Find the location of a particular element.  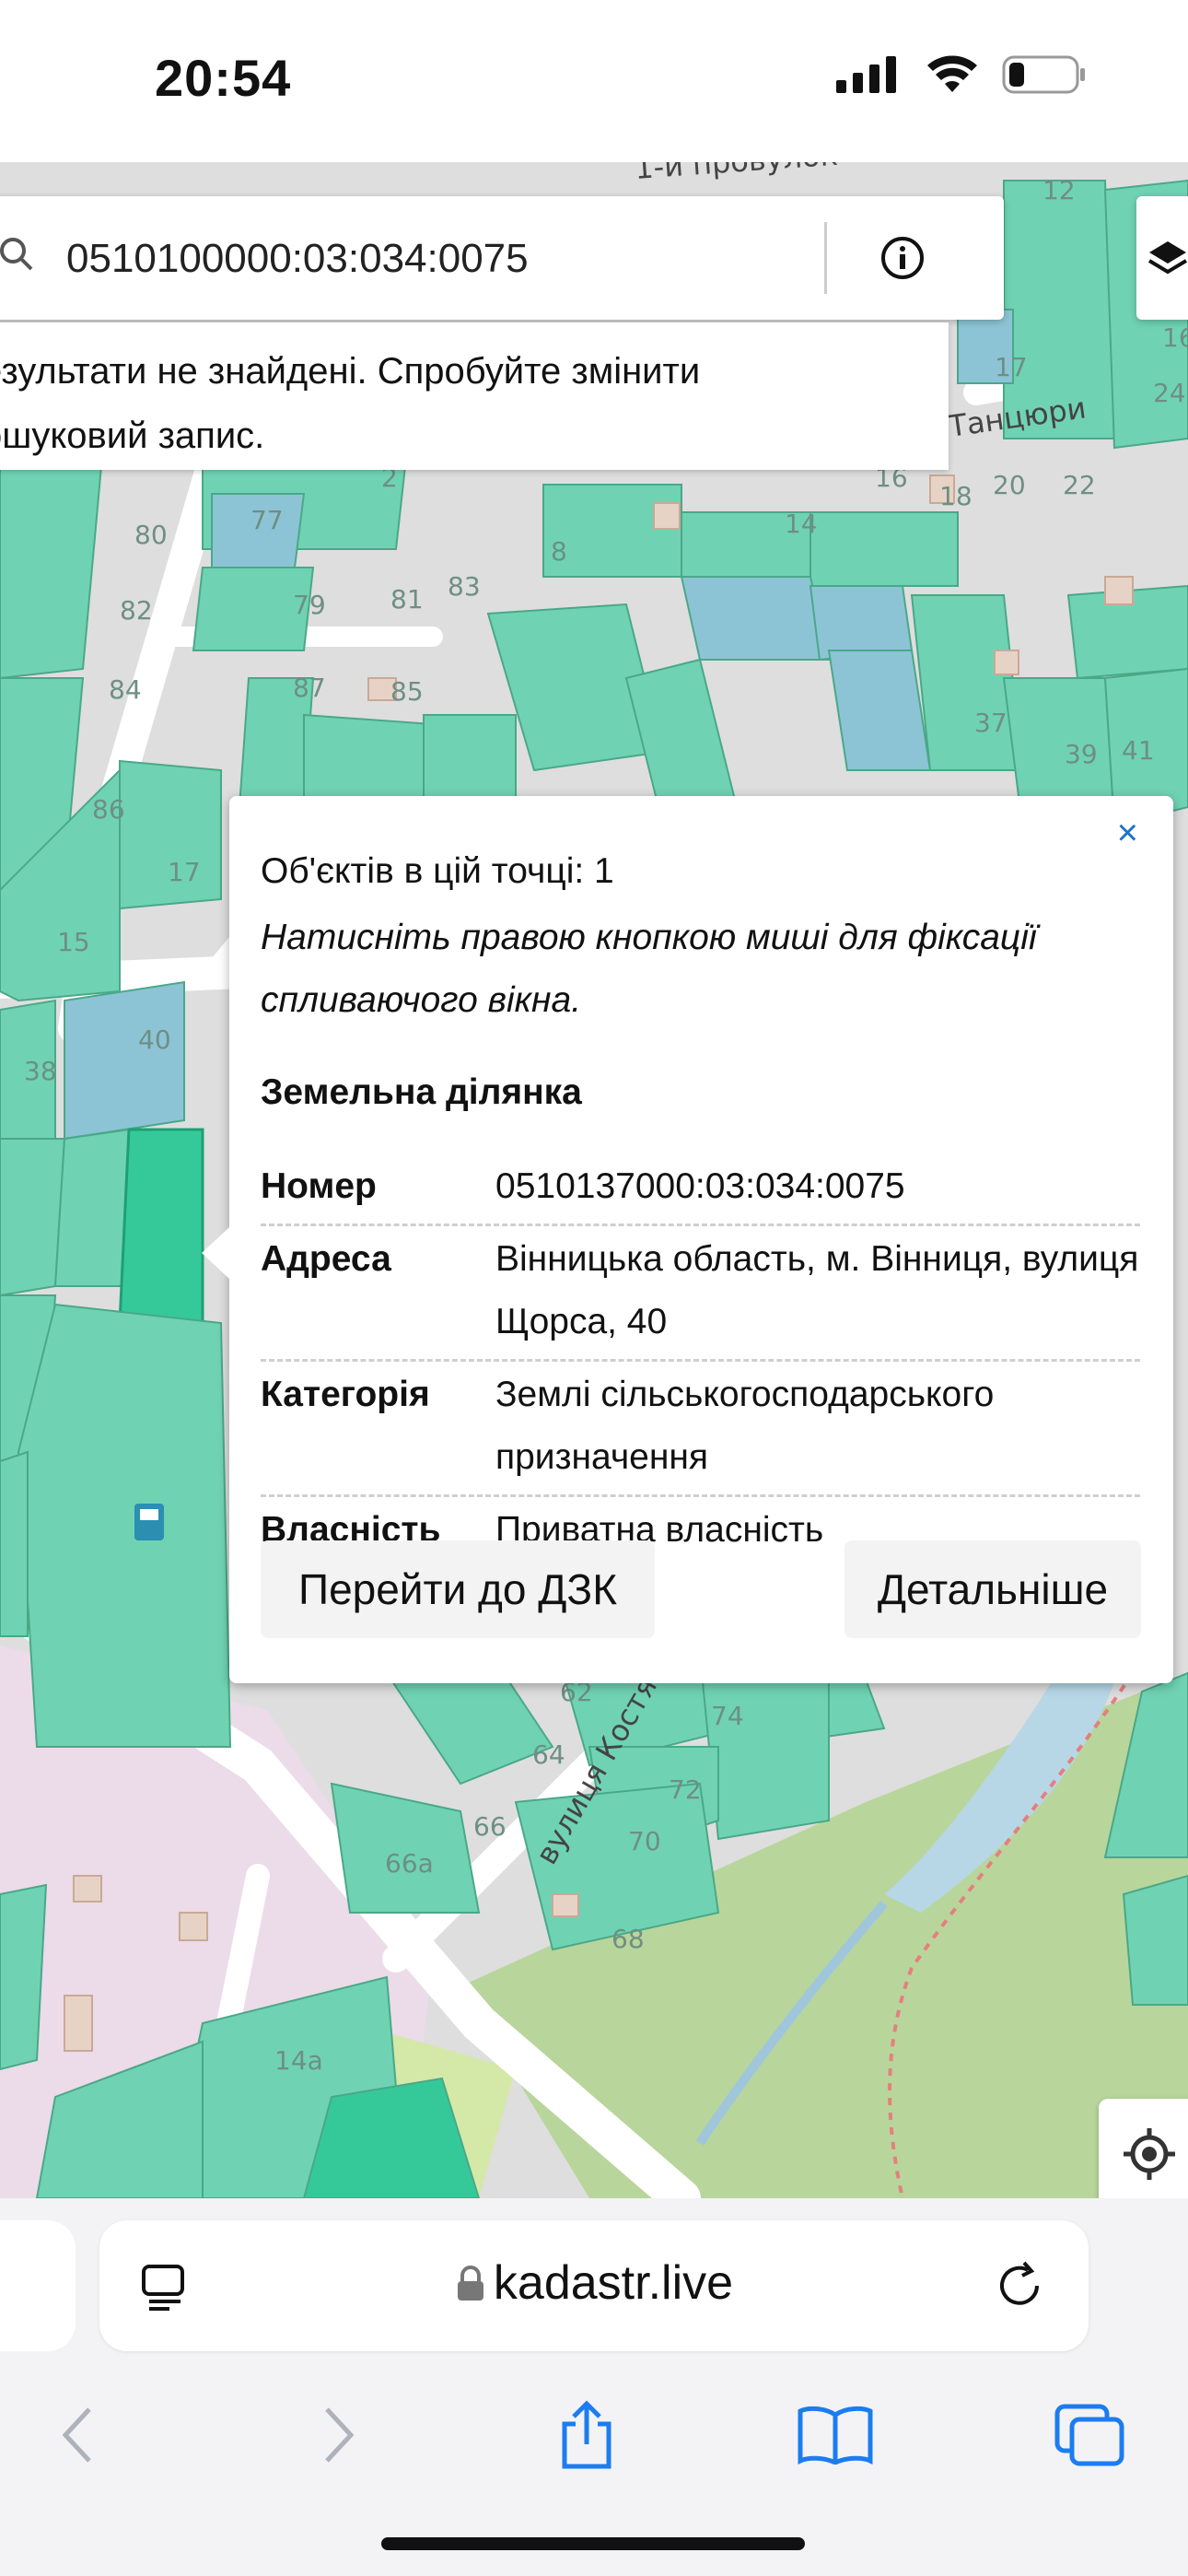

svg-text: 74 is located at coordinates (727, 1716).